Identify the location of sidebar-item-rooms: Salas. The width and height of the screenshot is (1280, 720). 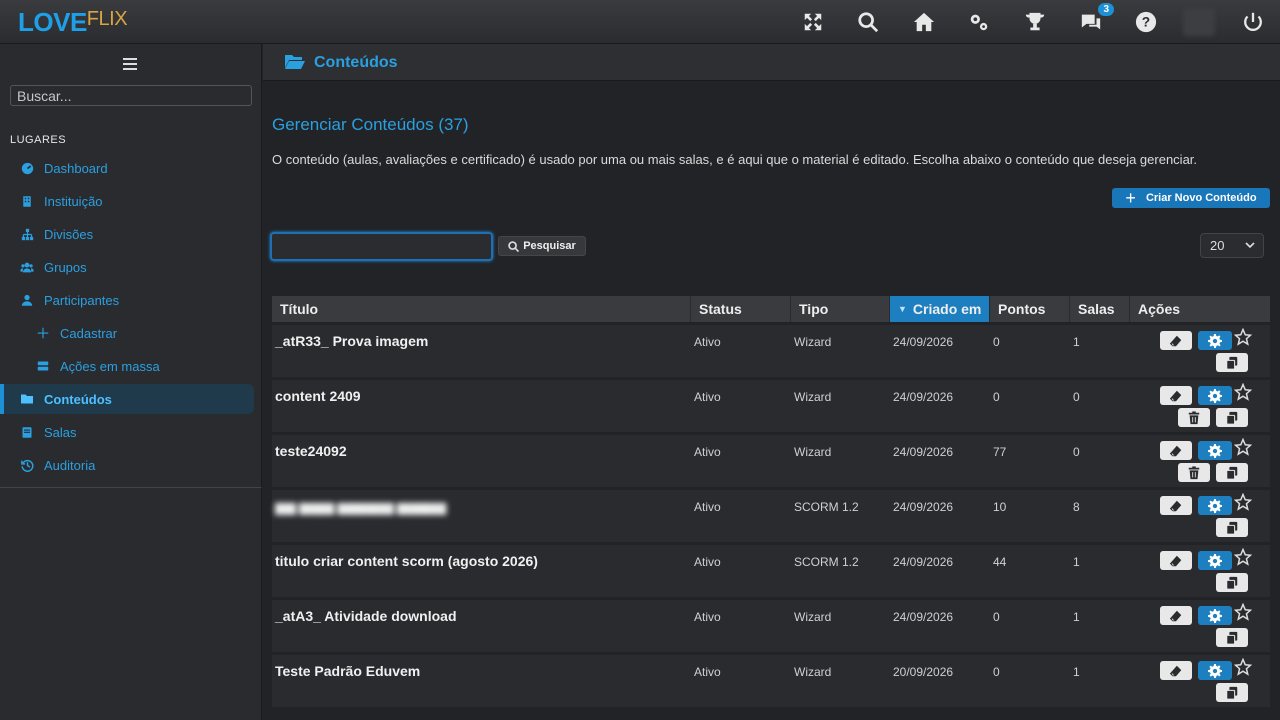
(127, 432).